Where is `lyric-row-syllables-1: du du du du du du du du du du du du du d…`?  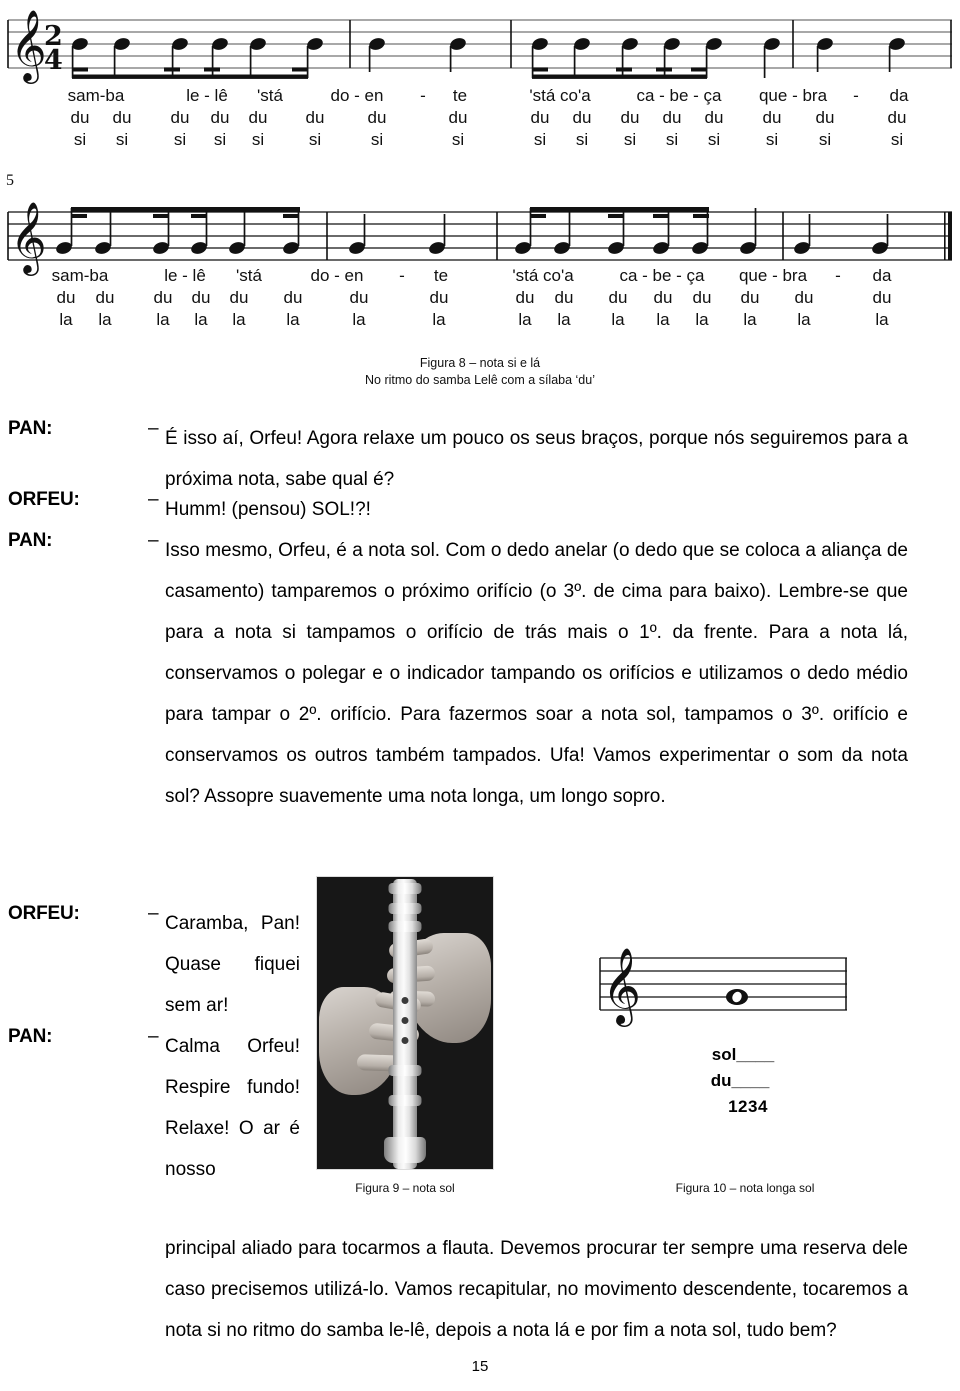
lyric-row-syllables-1: du du du du du du du du du du du du du d… is located at coordinates (480, 119).